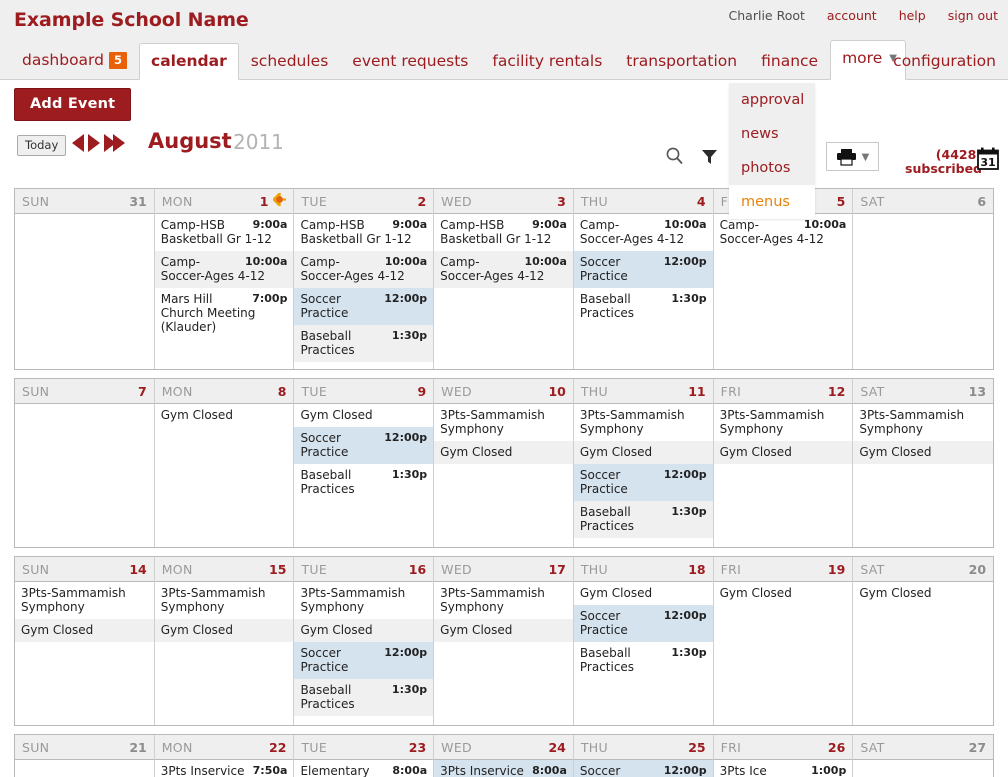 This screenshot has height=777, width=1008. What do you see at coordinates (852, 15) in the screenshot?
I see `account-link: account` at bounding box center [852, 15].